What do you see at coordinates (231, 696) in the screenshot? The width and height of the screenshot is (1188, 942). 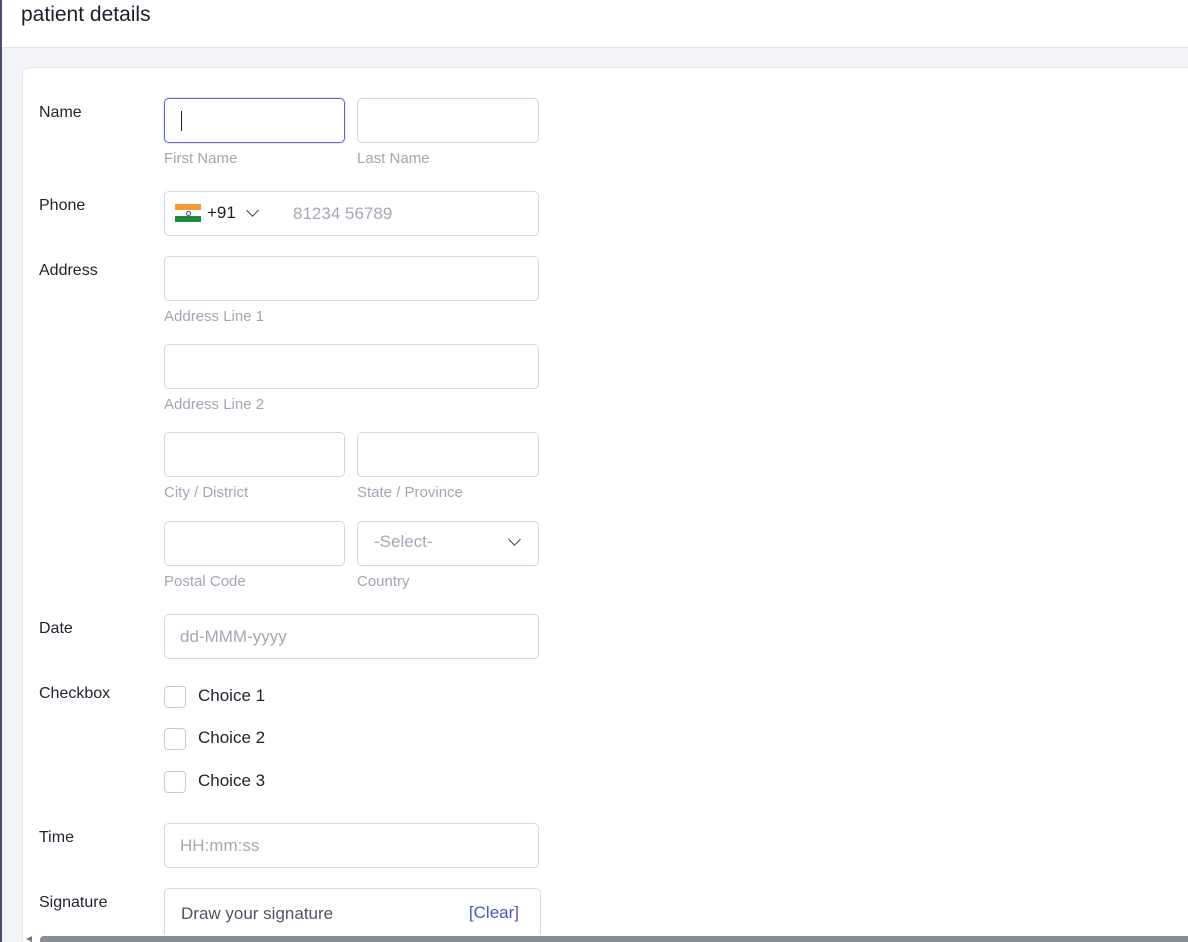 I see `choice-1-label: Choice 1` at bounding box center [231, 696].